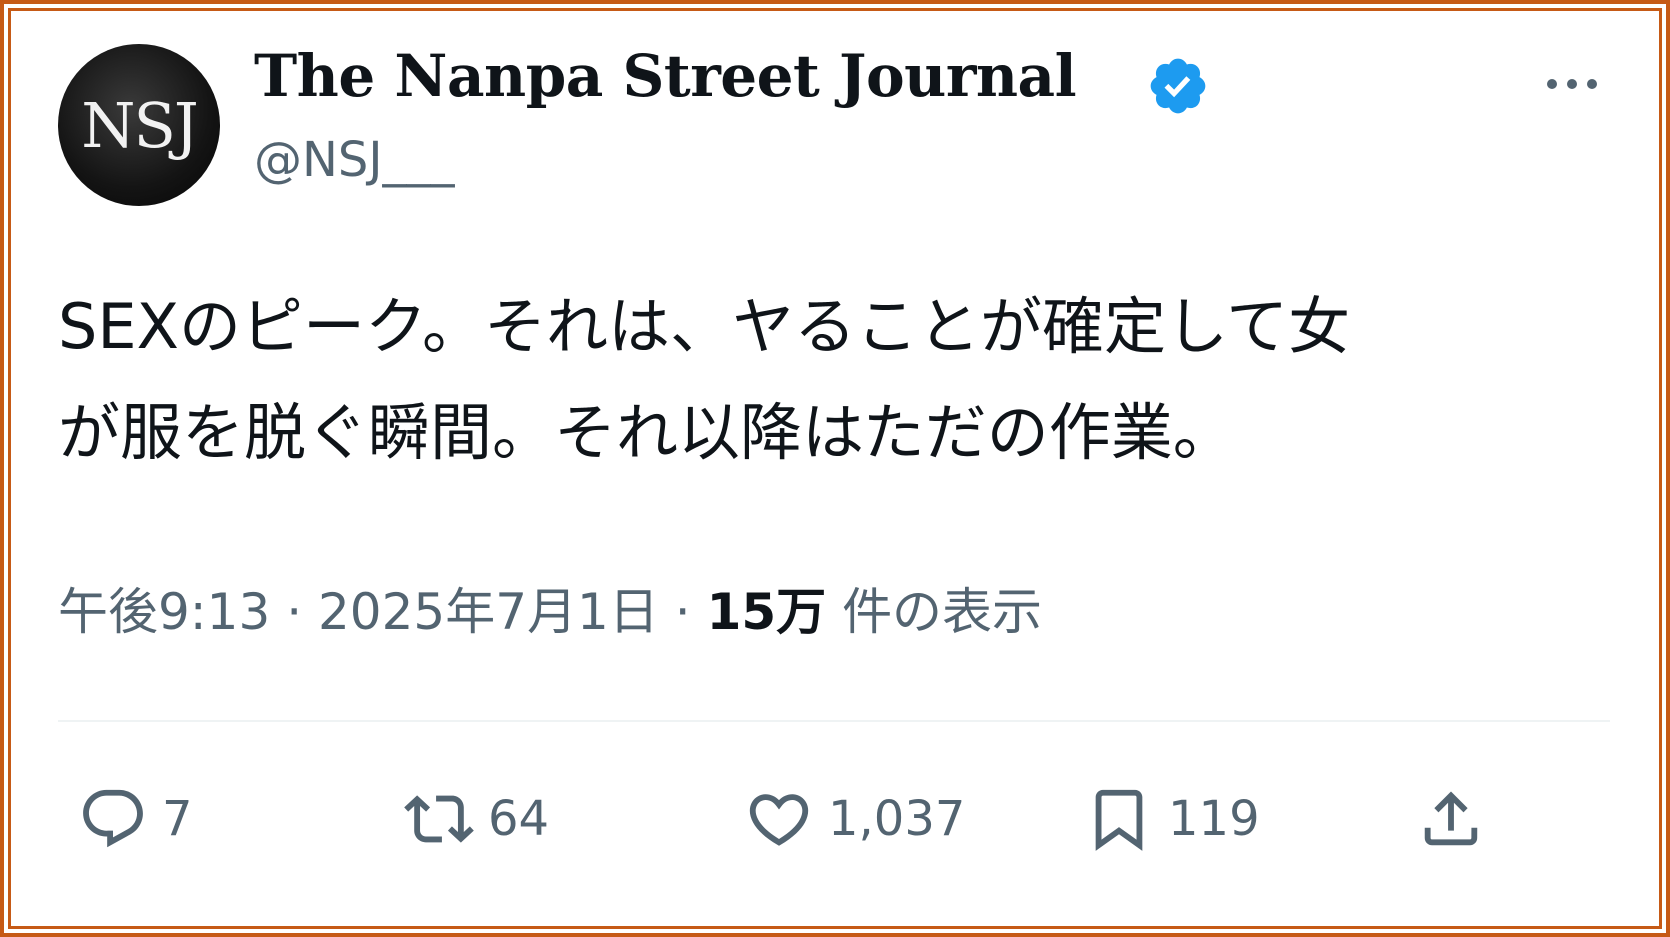  Describe the element at coordinates (834, 721) in the screenshot. I see `divider` at that location.